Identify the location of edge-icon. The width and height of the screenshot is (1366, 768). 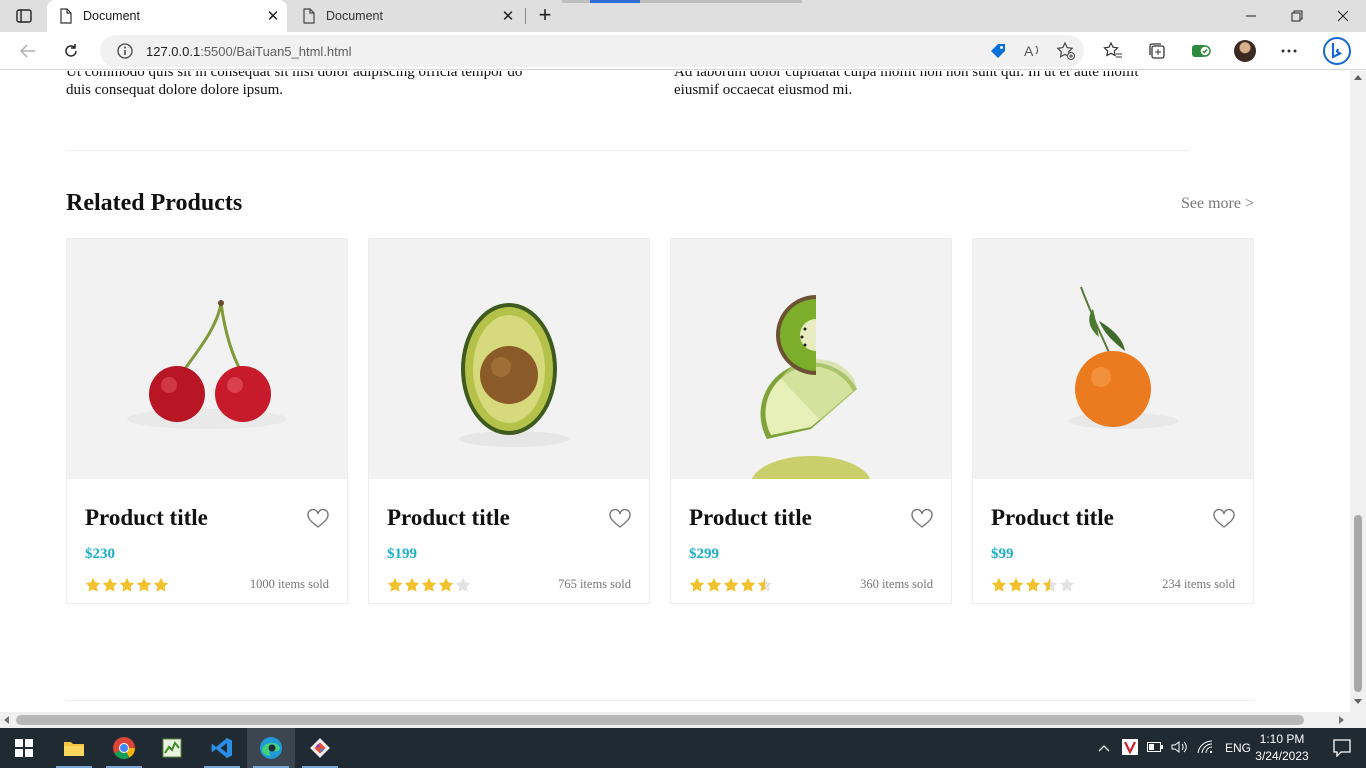
(271, 748).